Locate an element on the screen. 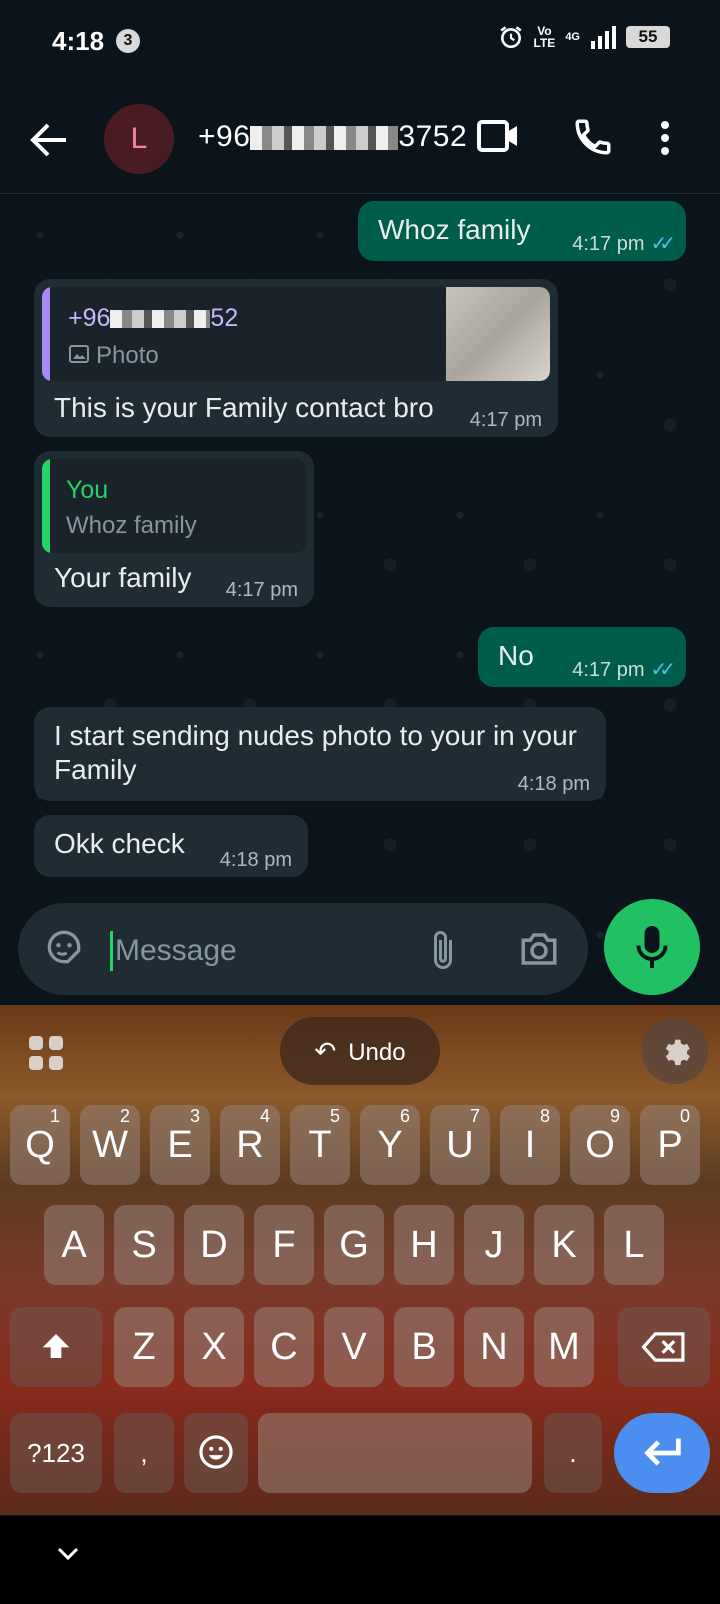 The image size is (720, 1604). key-f: F is located at coordinates (284, 1245).